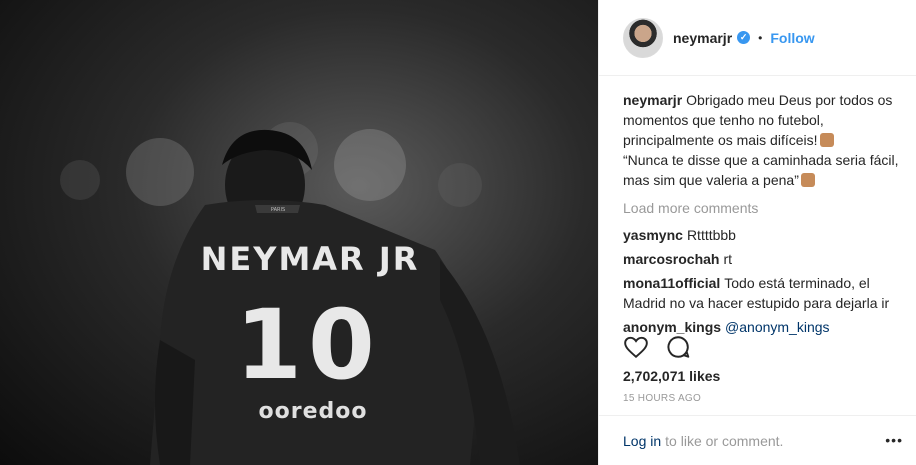 The image size is (916, 465). What do you see at coordinates (636, 347) in the screenshot?
I see `heart-icon` at bounding box center [636, 347].